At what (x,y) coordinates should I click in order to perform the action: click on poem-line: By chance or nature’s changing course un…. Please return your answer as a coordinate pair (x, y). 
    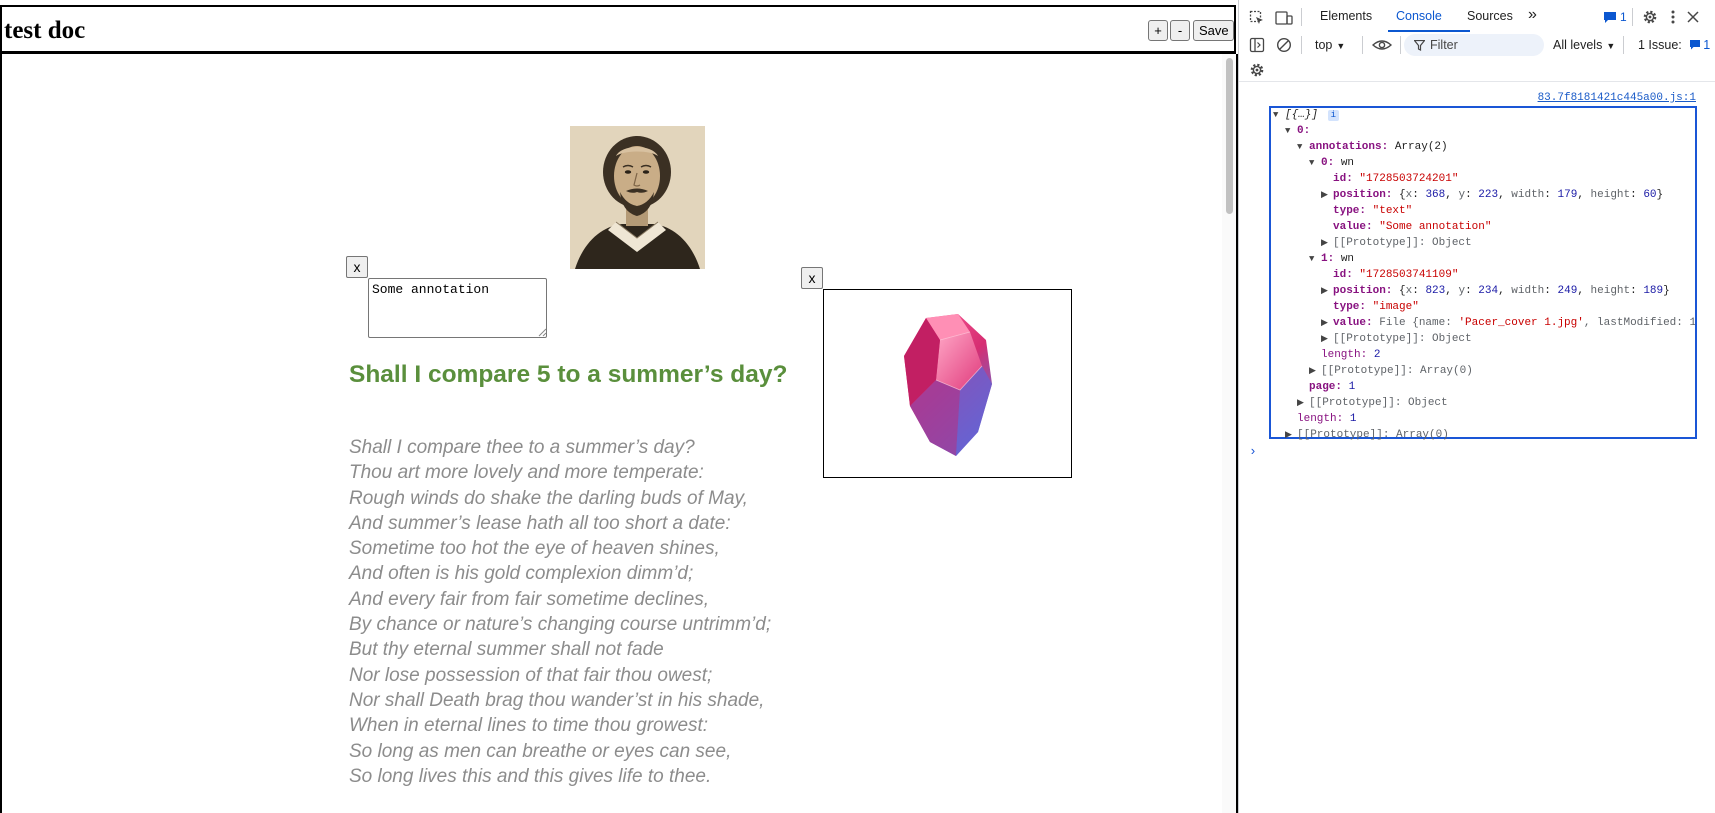
    Looking at the image, I should click on (560, 625).